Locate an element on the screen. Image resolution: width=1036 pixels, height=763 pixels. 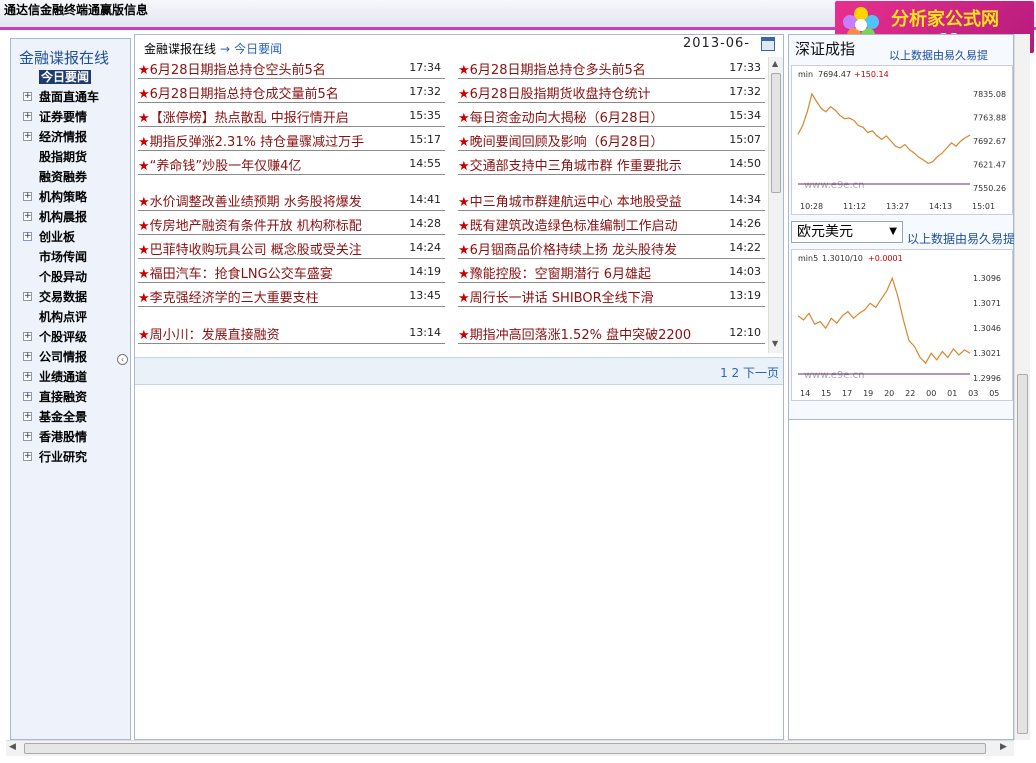
collapse-sidebar-icon: ‹ is located at coordinates (122, 359).